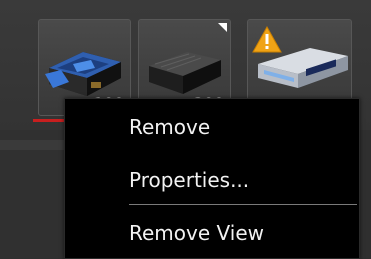 The image size is (371, 259). What do you see at coordinates (365, 194) in the screenshot?
I see `background-panel-right` at bounding box center [365, 194].